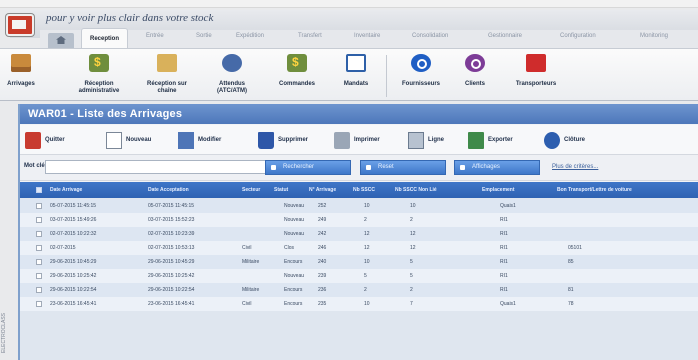 The image size is (698, 360). What do you see at coordinates (498, 190) in the screenshot?
I see `column-header: Emplacement` at bounding box center [498, 190].